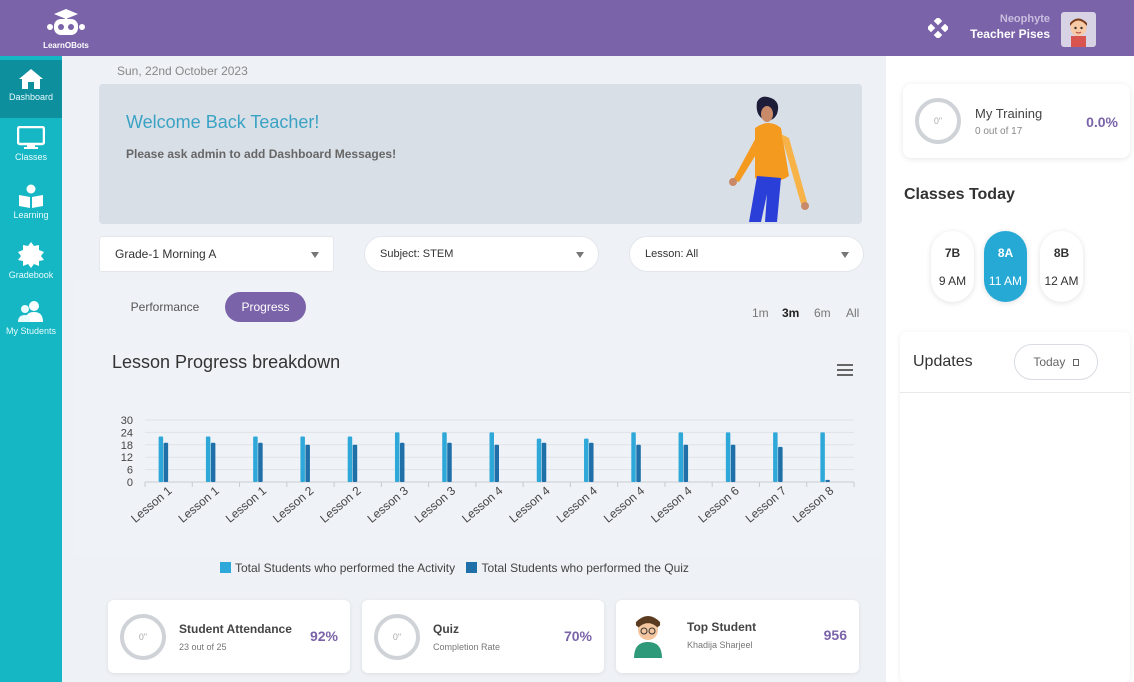 Image resolution: width=1134 pixels, height=682 pixels. Describe the element at coordinates (166, 254) in the screenshot. I see `grade-select-value: Grade-1 Morning A` at that location.